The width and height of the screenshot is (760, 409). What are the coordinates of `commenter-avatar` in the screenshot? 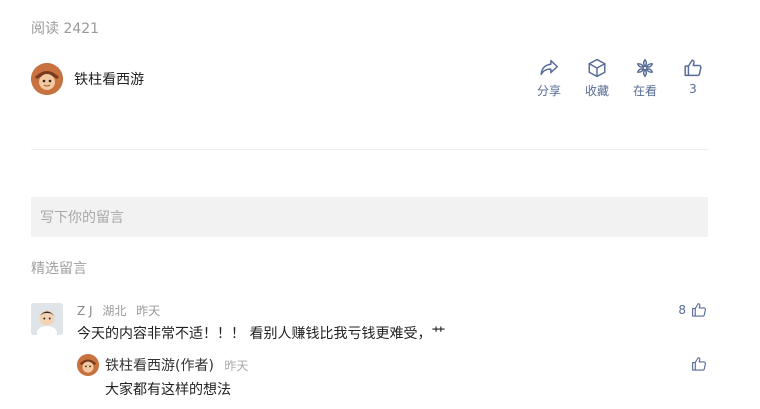 It's located at (47, 319).